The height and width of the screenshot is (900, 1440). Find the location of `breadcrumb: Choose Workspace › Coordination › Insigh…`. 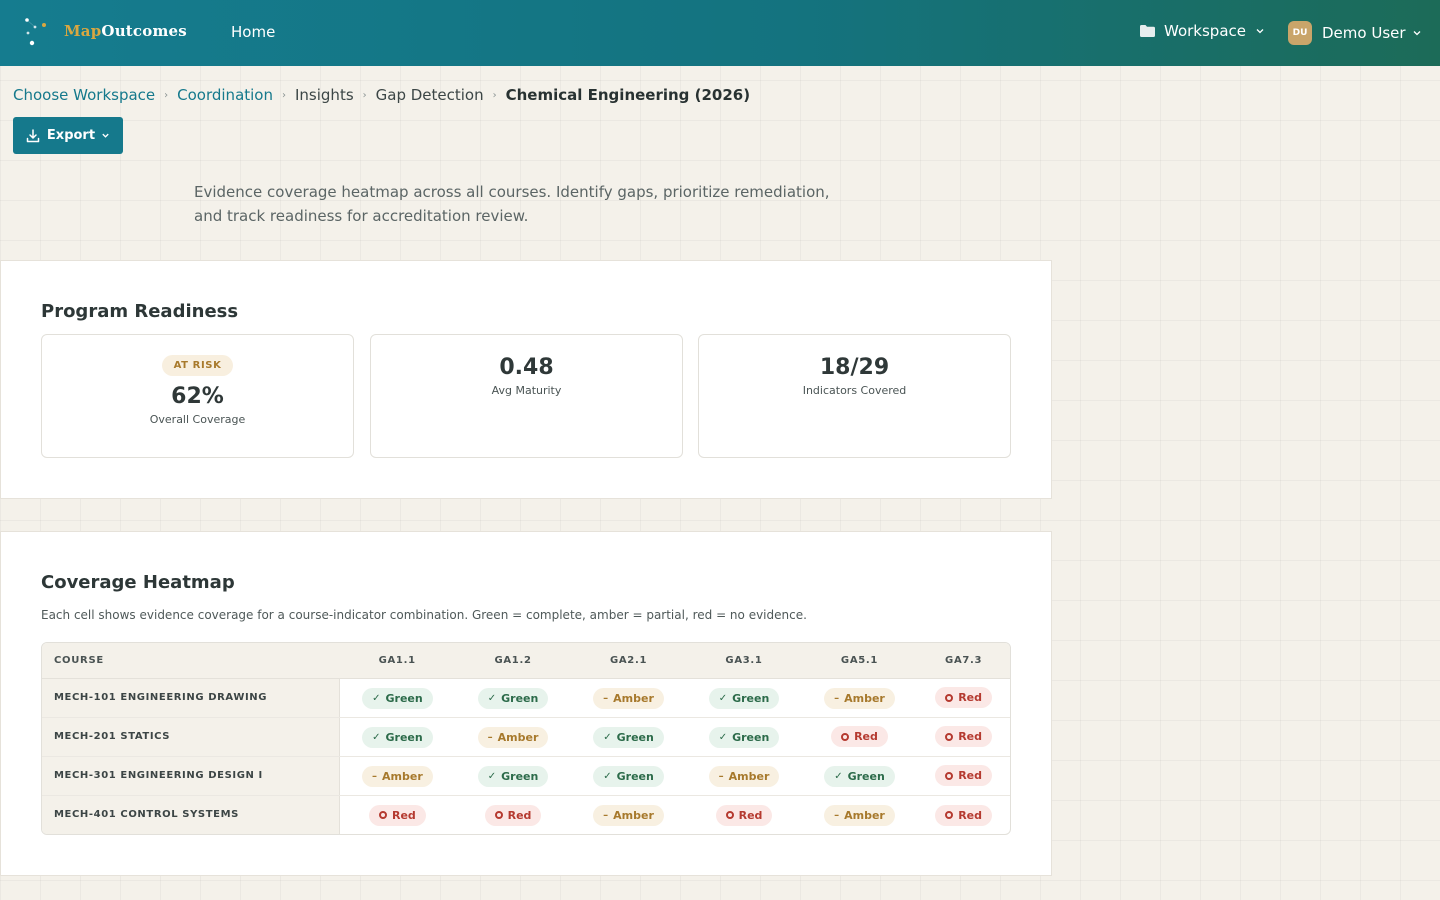

breadcrumb: Choose Workspace › Coordination › Insigh… is located at coordinates (381, 95).